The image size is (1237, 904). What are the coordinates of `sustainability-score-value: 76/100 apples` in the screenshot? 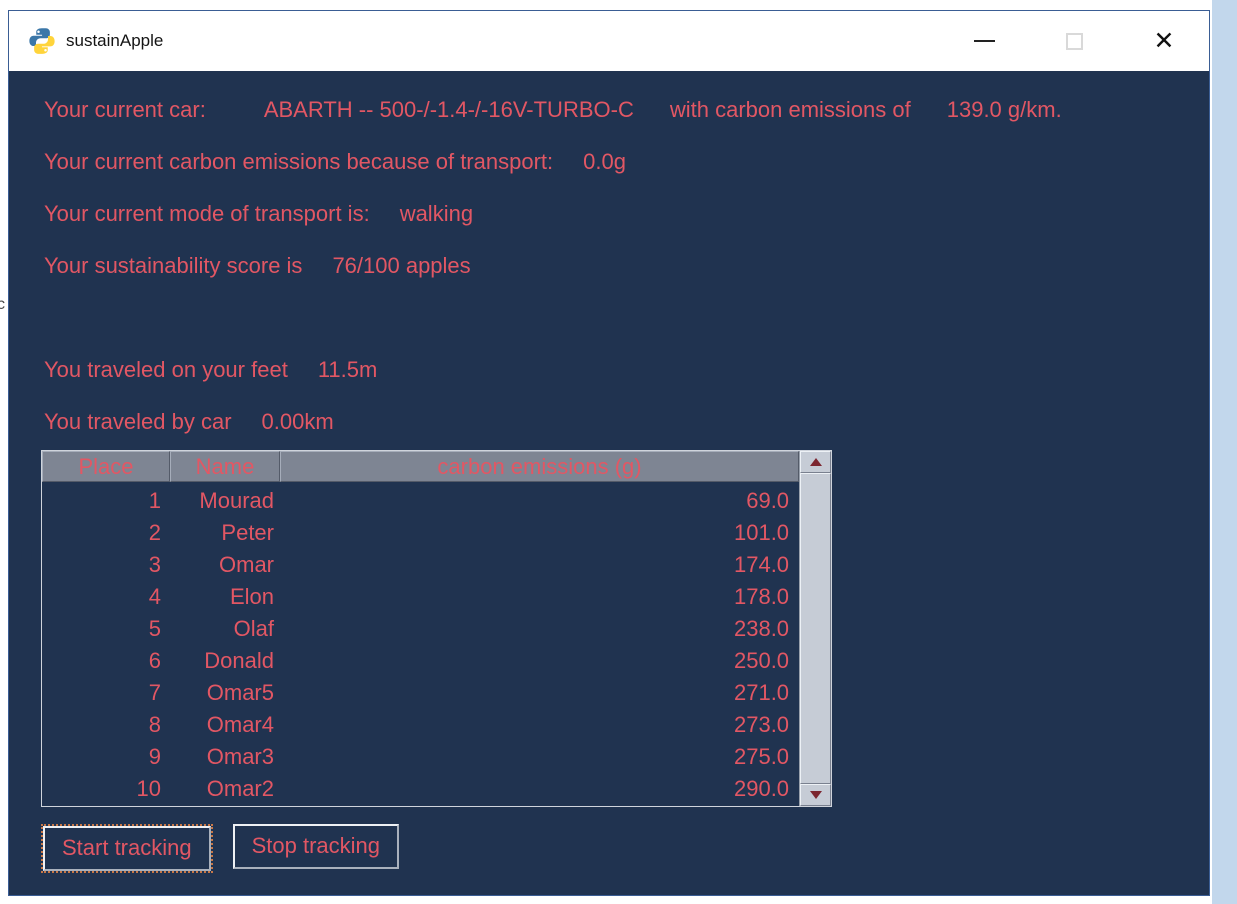 It's located at (401, 265).